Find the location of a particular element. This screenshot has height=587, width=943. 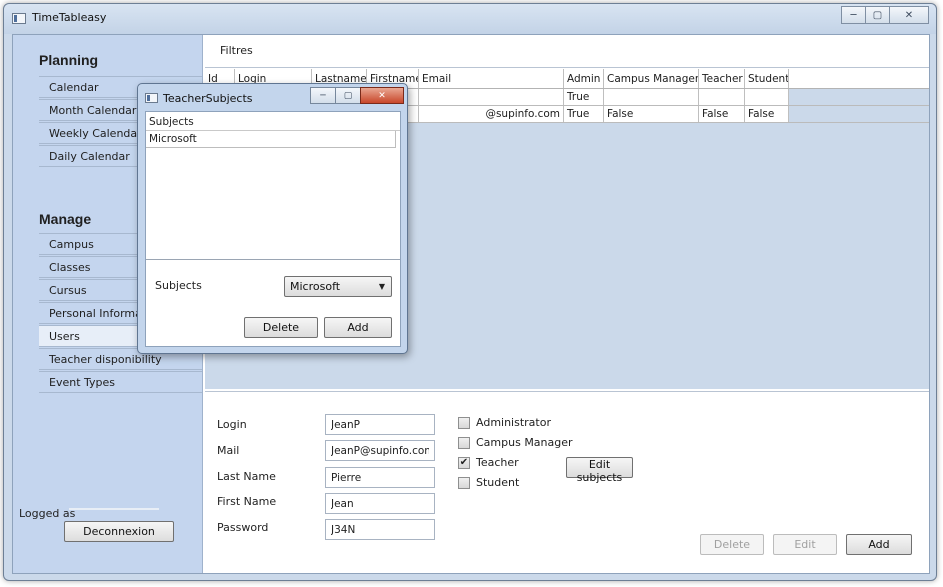

subjects-select: Microsoft ▼ is located at coordinates (338, 286).